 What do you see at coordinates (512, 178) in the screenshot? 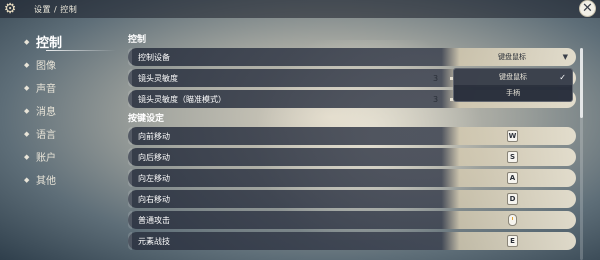
I see `keycap: A` at bounding box center [512, 178].